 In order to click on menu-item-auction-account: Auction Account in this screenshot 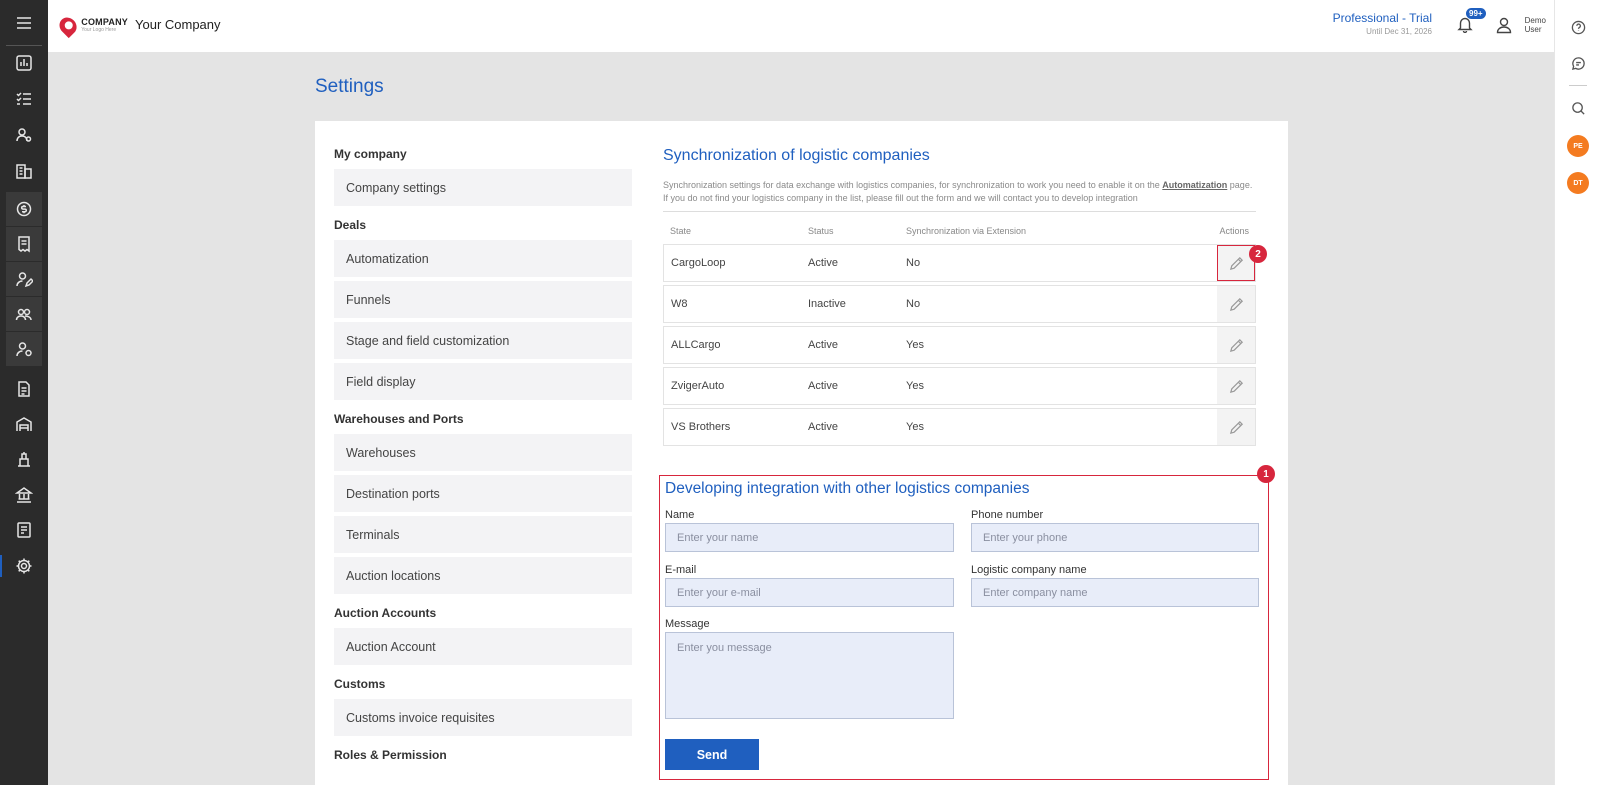, I will do `click(483, 646)`.